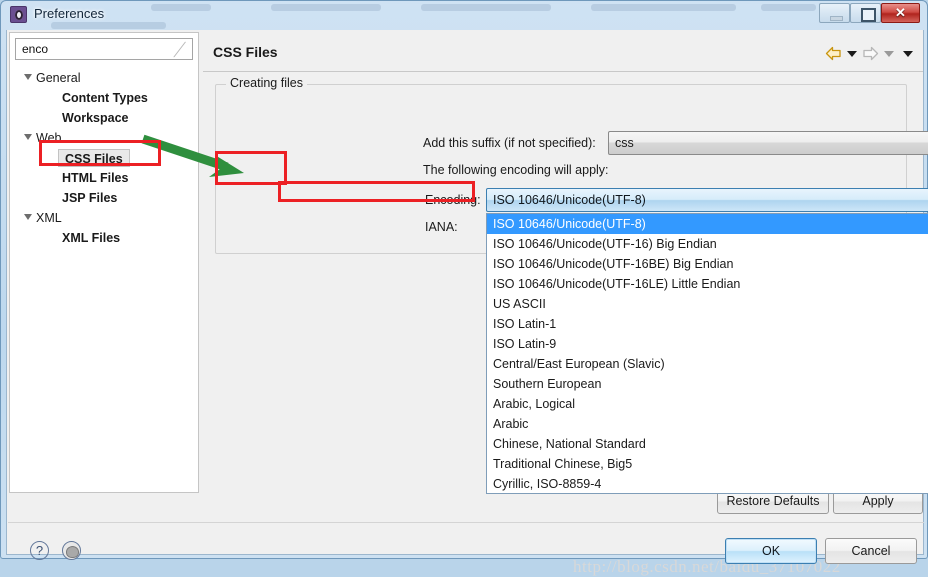  I want to click on tree-item-label: JSP Files, so click(90, 198).